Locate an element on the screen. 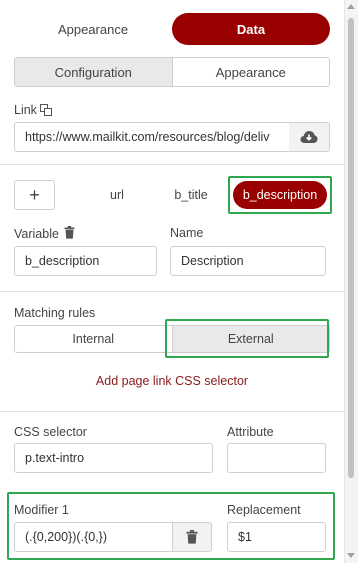 This screenshot has height=563, width=358. cloud-download-button is located at coordinates (309, 137).